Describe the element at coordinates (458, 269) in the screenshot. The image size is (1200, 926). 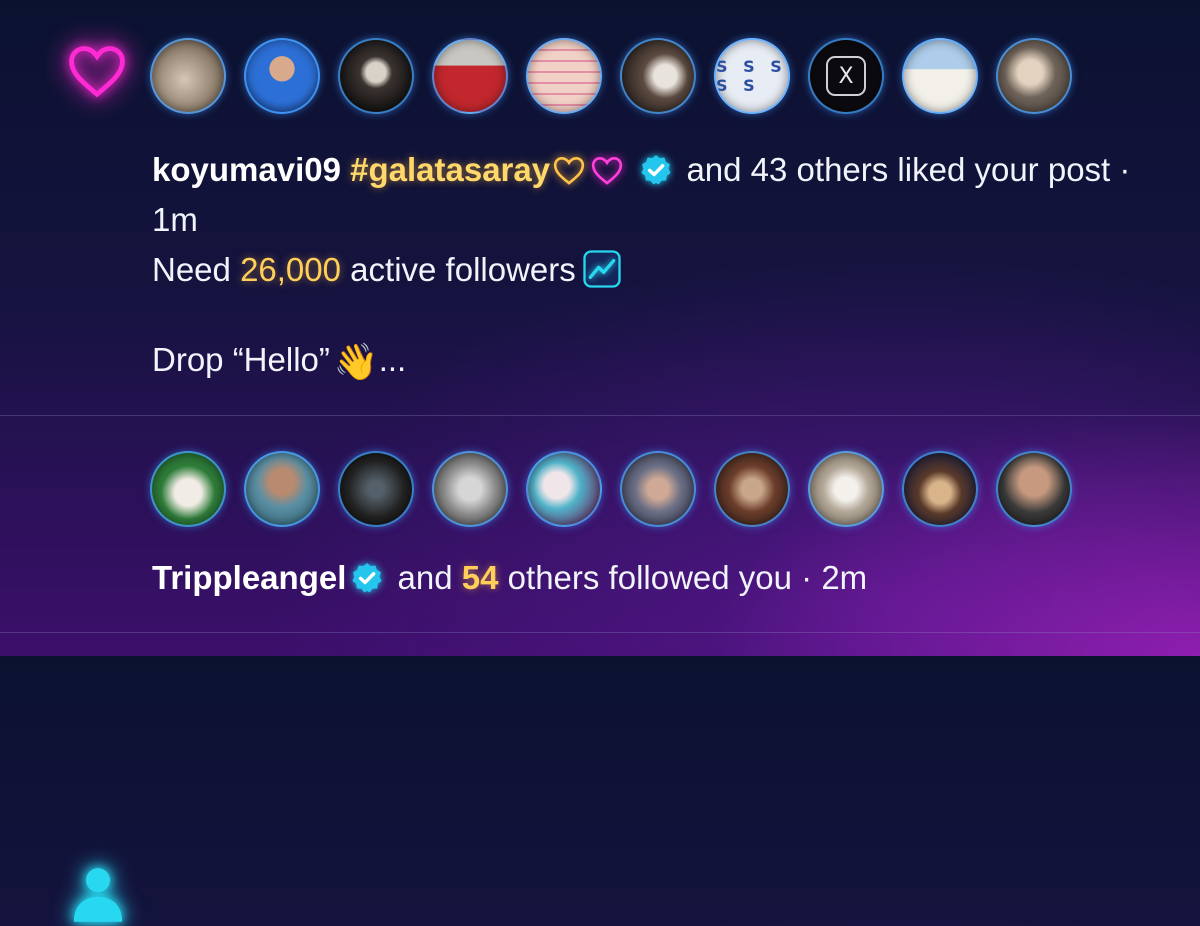
I see `need-suffix-text: active followers` at that location.